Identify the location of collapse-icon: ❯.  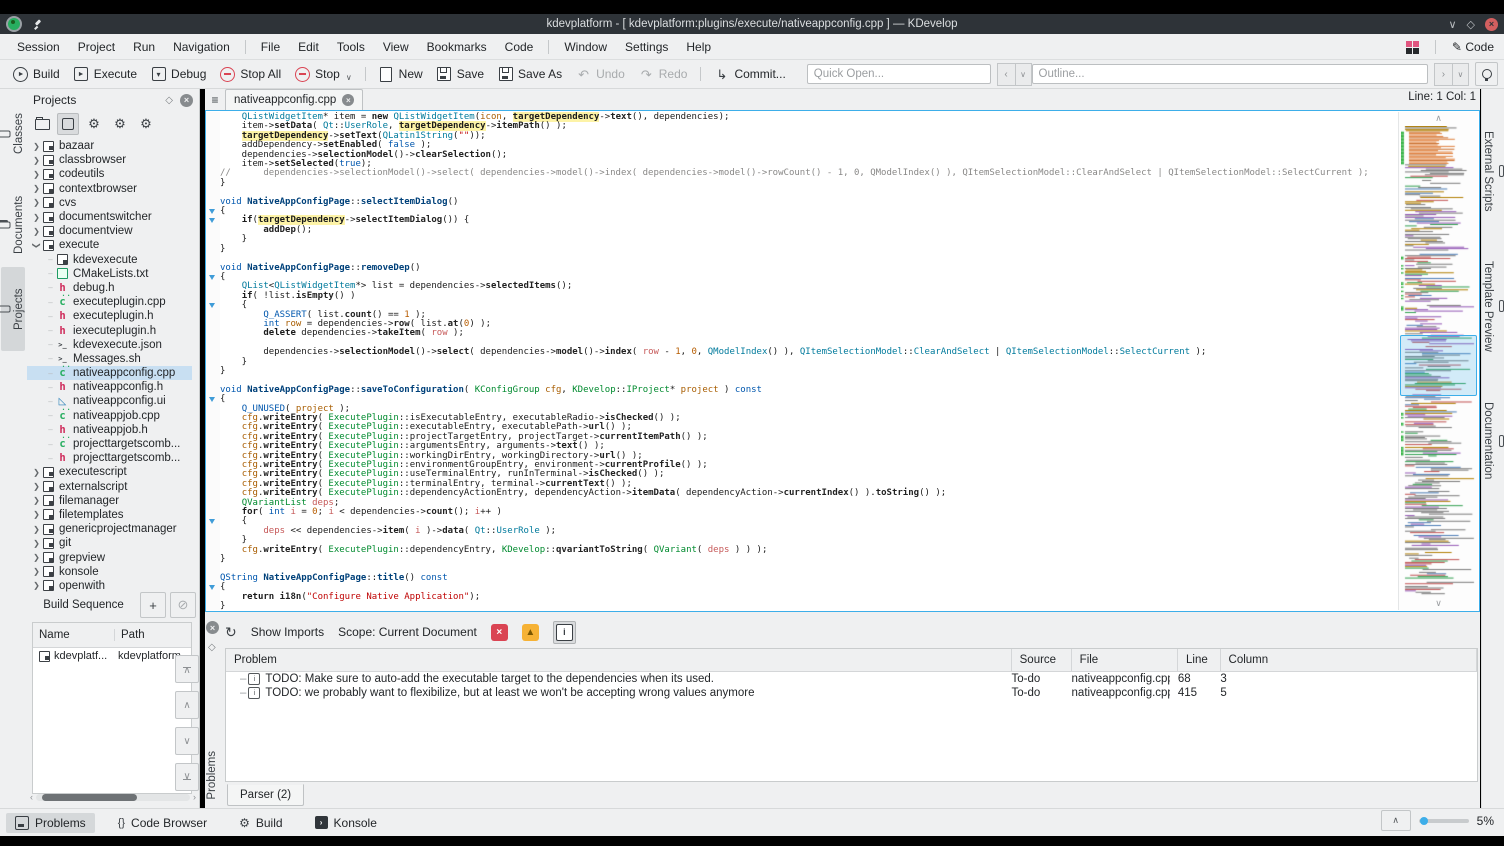
(36, 245).